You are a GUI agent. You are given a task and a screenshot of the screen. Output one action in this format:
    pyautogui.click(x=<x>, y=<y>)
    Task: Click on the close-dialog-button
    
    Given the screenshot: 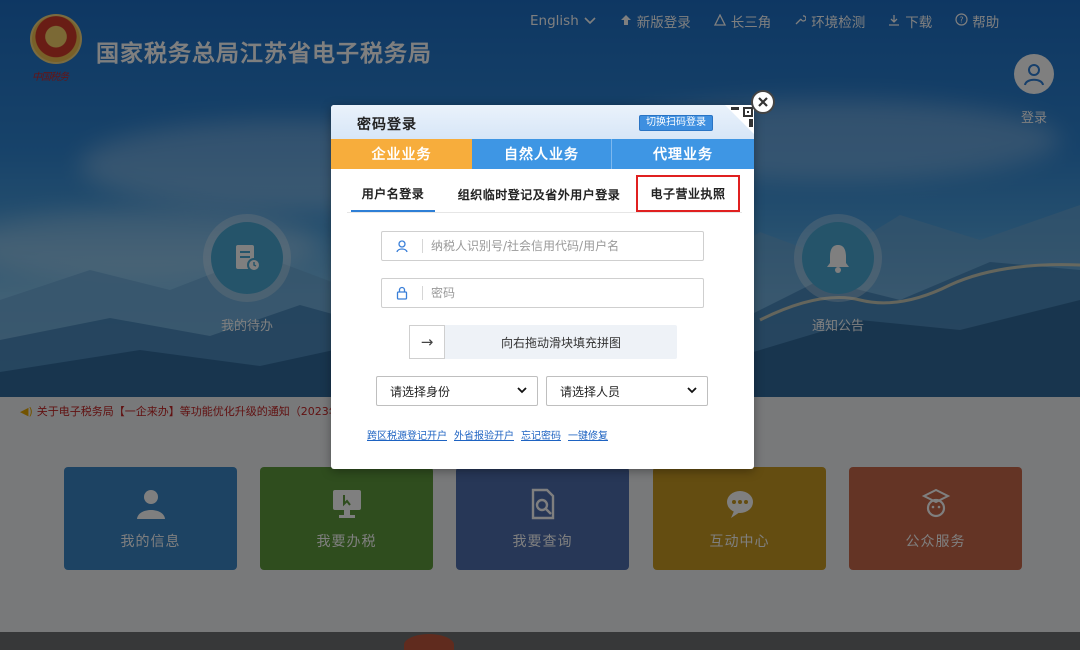 What is the action you would take?
    pyautogui.click(x=763, y=102)
    